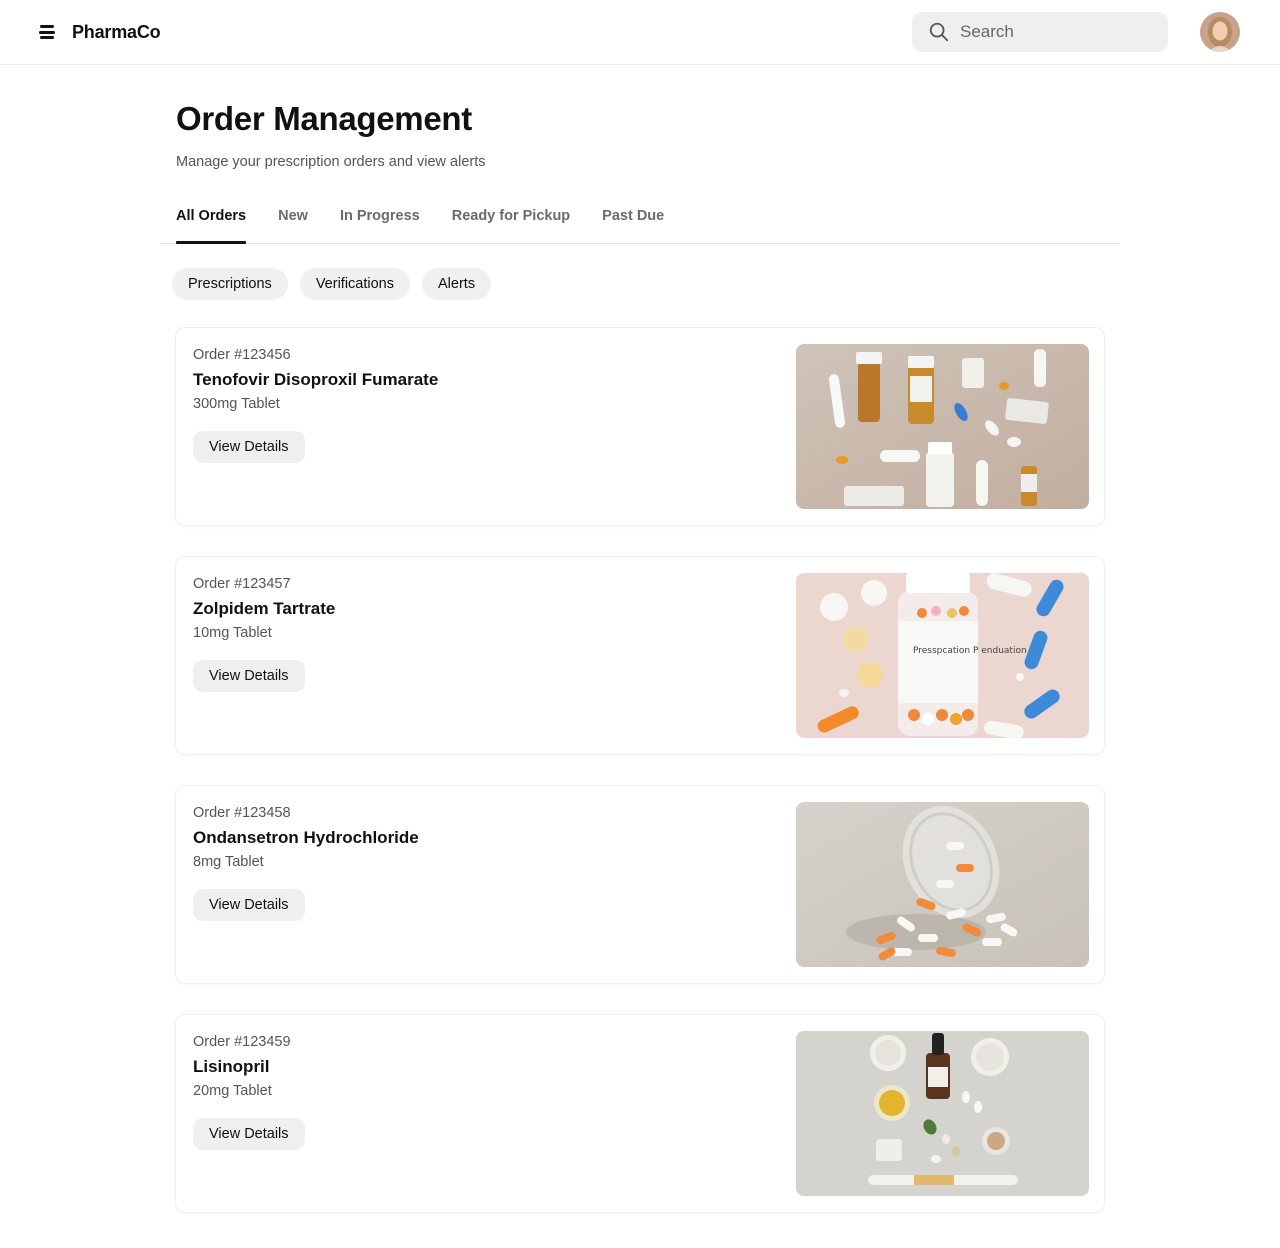 This screenshot has height=1248, width=1280. Describe the element at coordinates (116, 31) in the screenshot. I see `brand-name: PharmaCo` at that location.